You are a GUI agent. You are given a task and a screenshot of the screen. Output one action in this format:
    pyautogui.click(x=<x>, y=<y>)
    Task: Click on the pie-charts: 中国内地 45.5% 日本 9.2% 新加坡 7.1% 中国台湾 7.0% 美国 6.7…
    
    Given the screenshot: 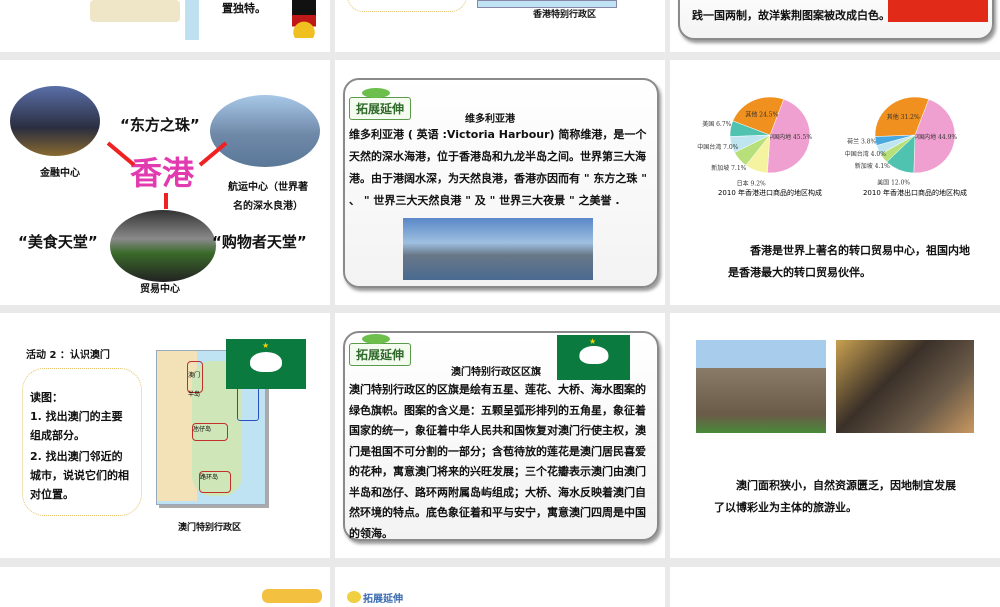 What is the action you would take?
    pyautogui.click(x=832, y=146)
    